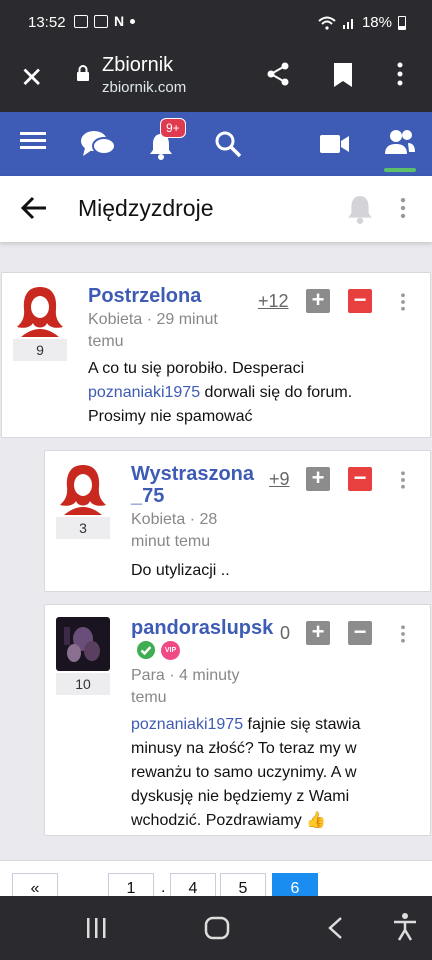 Image resolution: width=432 pixels, height=960 pixels. I want to click on subscribe-bell-icon, so click(360, 209).